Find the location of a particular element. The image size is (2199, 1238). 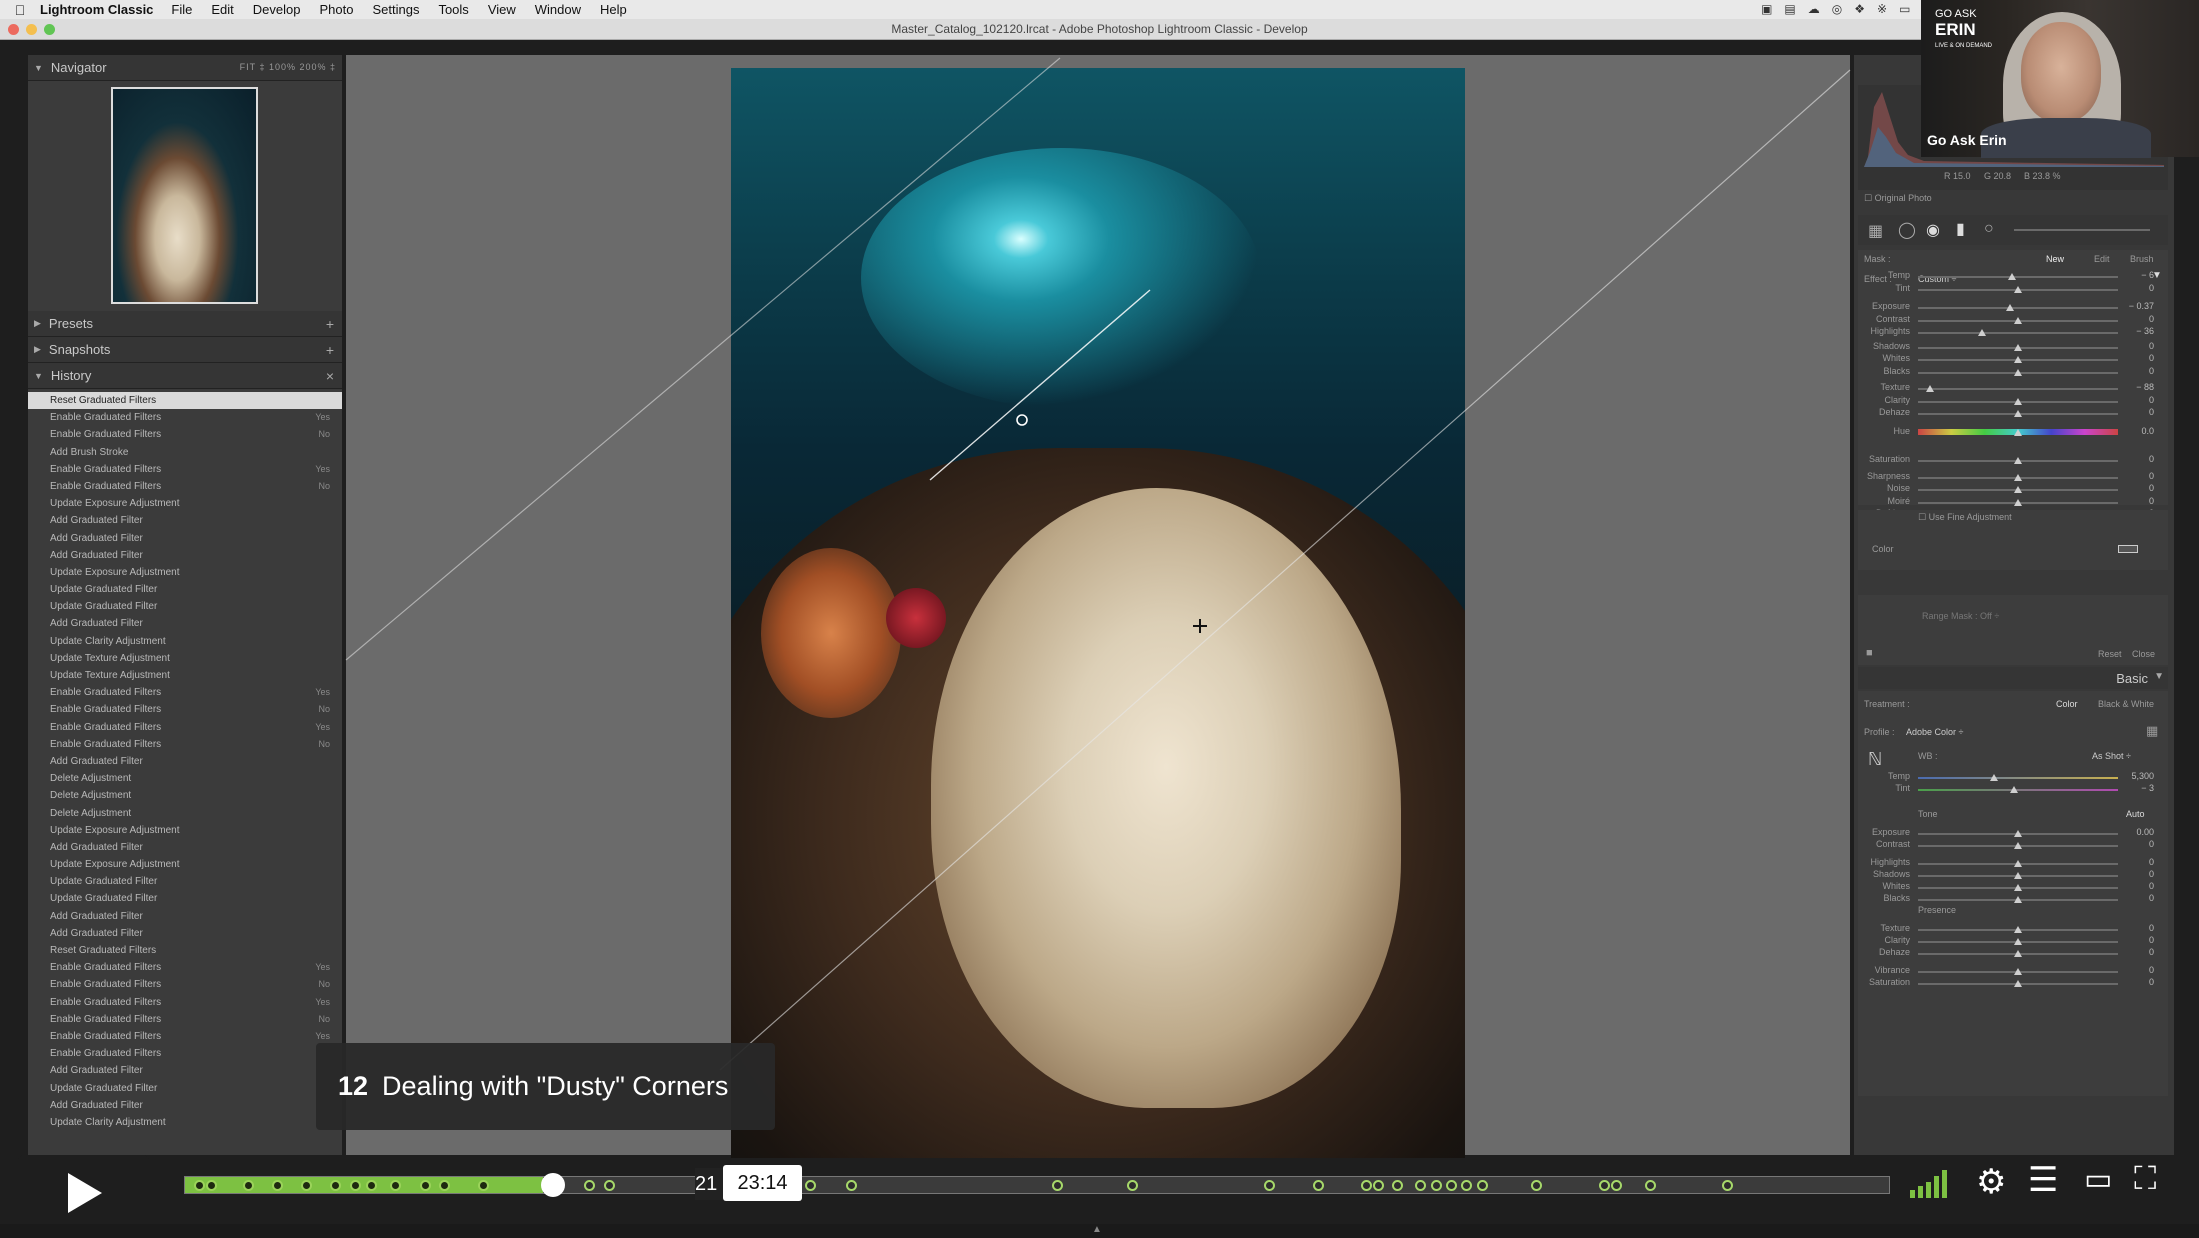

menu-edit: Edit is located at coordinates (222, 9).